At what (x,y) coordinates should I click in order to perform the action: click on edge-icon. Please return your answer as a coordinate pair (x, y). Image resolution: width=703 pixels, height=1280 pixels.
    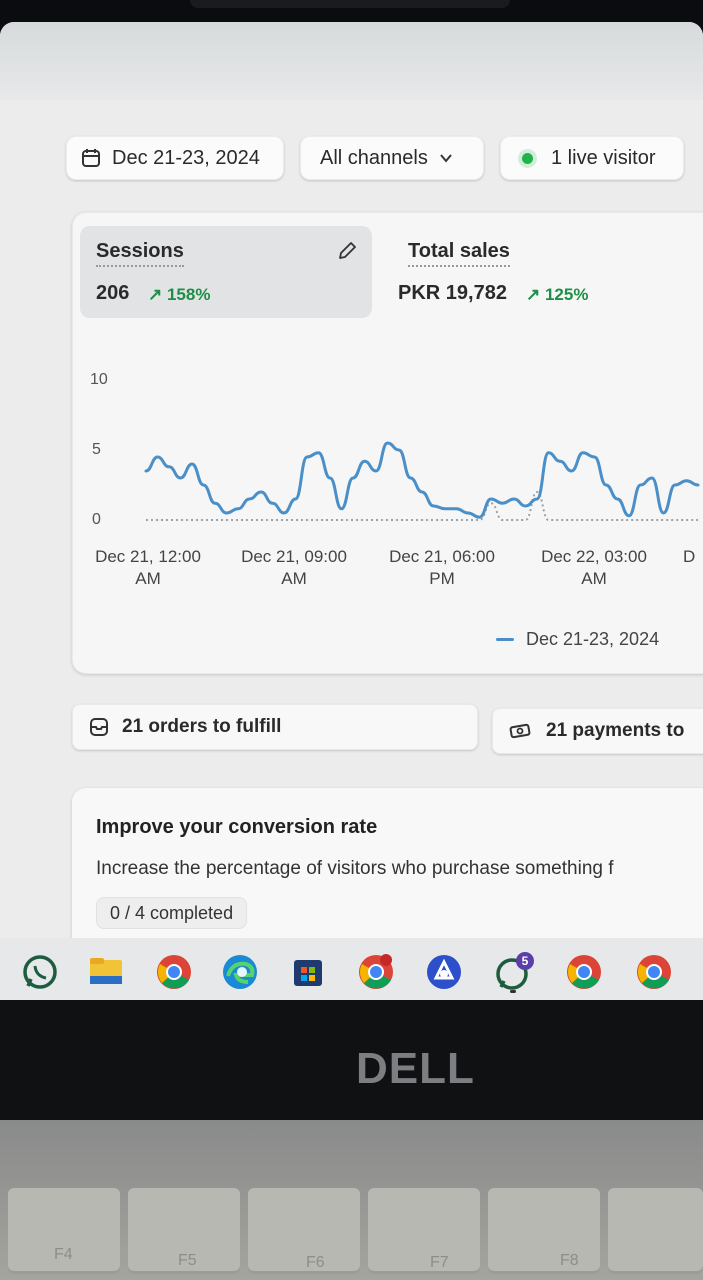
    Looking at the image, I should click on (240, 972).